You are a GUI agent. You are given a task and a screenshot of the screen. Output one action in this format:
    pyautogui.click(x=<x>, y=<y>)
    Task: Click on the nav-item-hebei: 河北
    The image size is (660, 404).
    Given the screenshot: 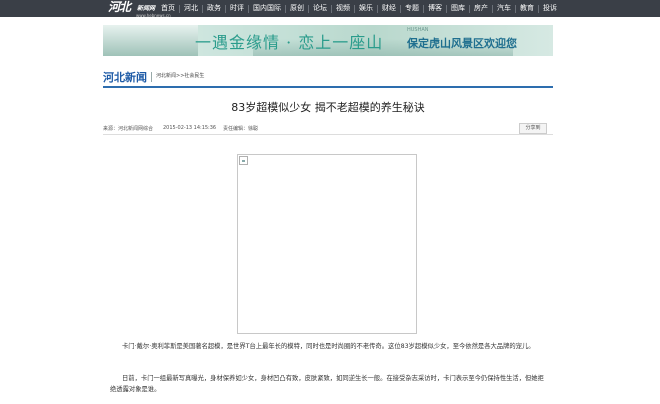 What is the action you would take?
    pyautogui.click(x=191, y=8)
    